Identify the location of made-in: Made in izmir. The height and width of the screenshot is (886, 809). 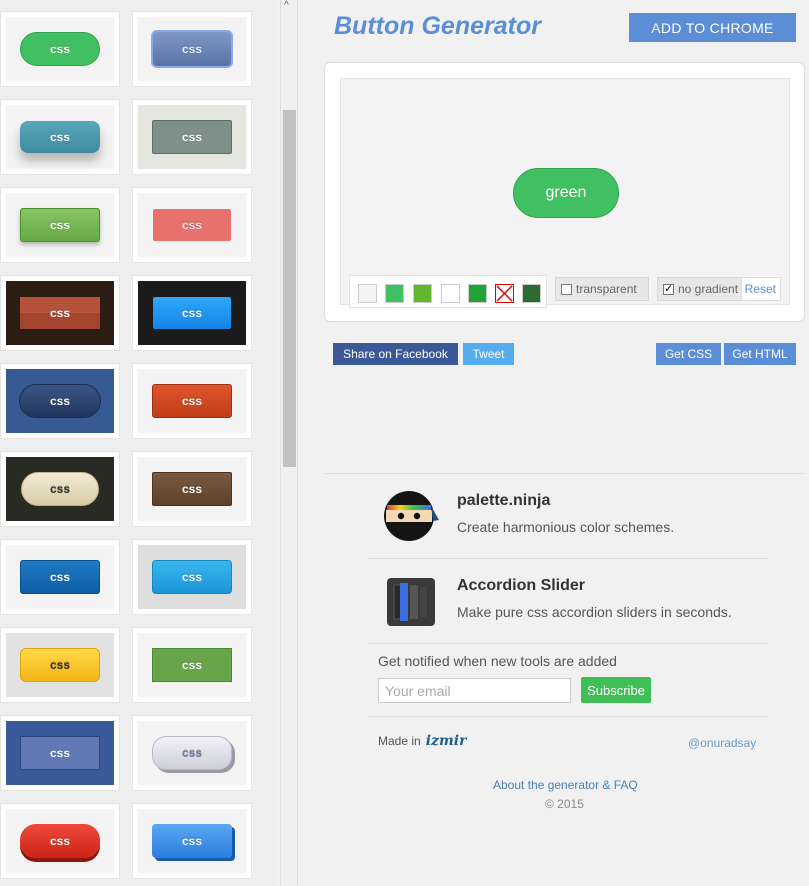
(422, 741).